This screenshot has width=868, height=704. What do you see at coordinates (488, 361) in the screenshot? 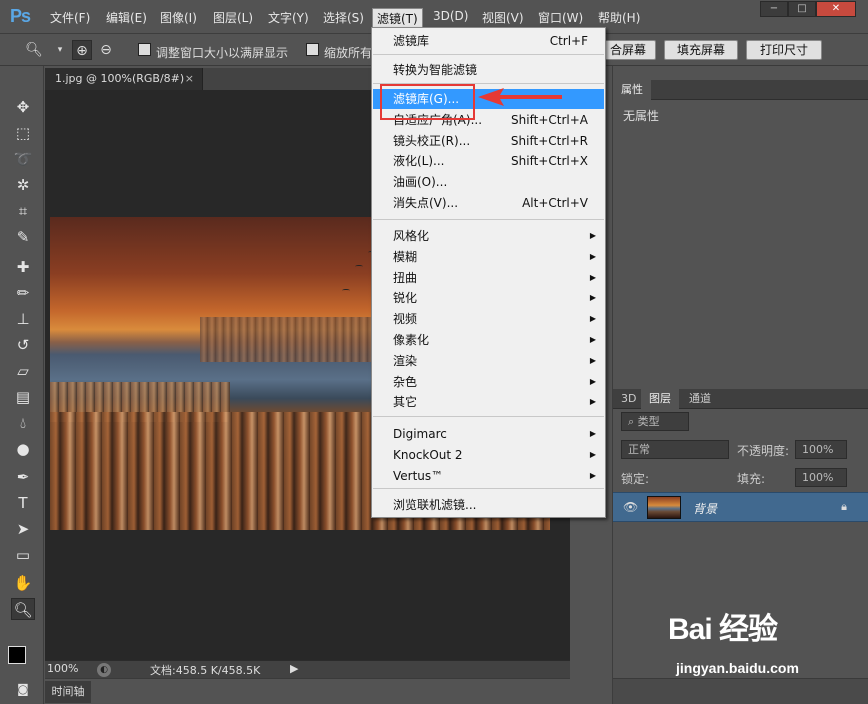
I see `menu-item-render: 渲染 ▶` at bounding box center [488, 361].